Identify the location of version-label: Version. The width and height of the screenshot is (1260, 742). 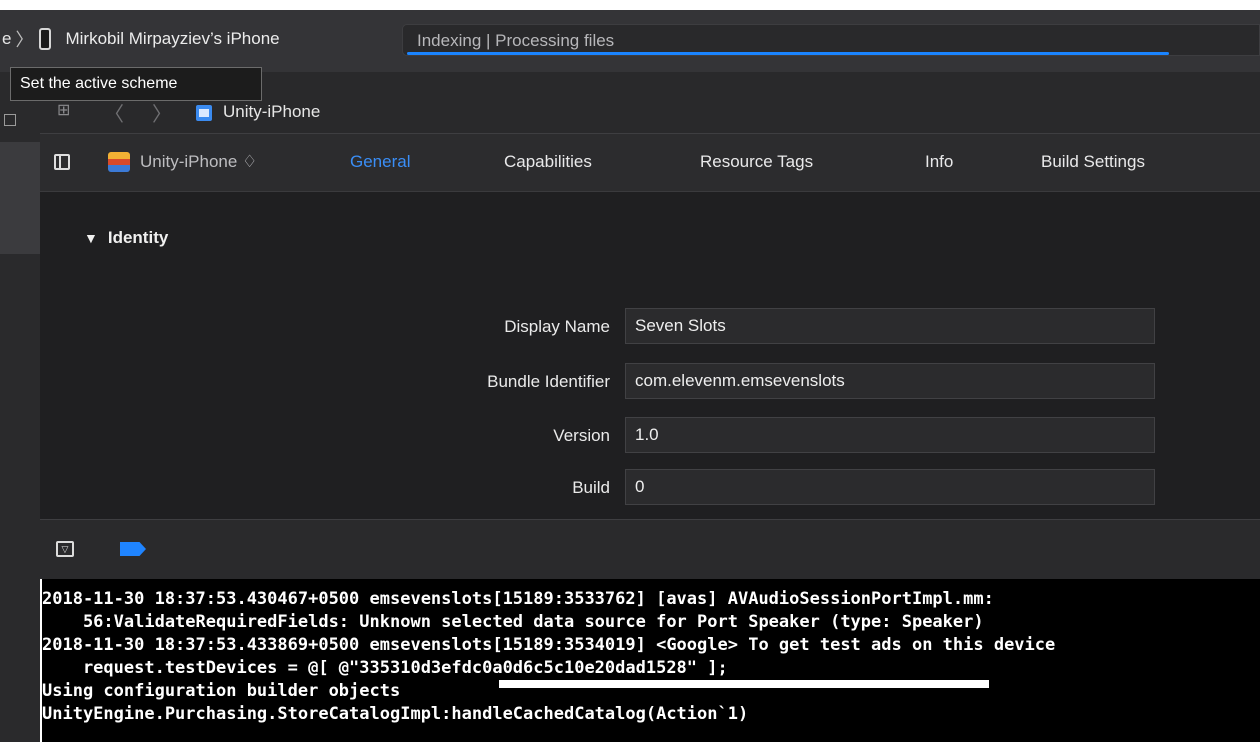
(581, 435).